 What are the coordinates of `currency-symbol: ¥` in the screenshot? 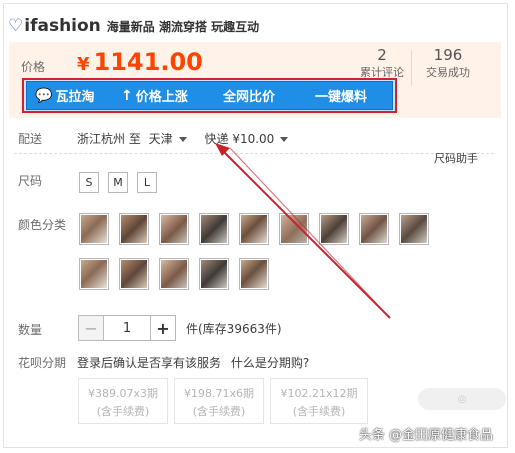 It's located at (83, 64).